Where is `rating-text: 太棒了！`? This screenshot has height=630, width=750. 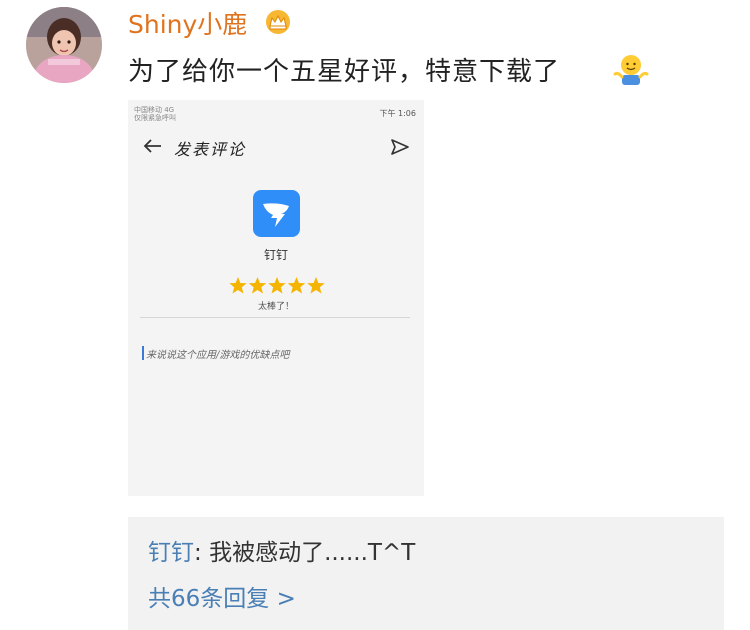
rating-text: 太棒了！ is located at coordinates (275, 307).